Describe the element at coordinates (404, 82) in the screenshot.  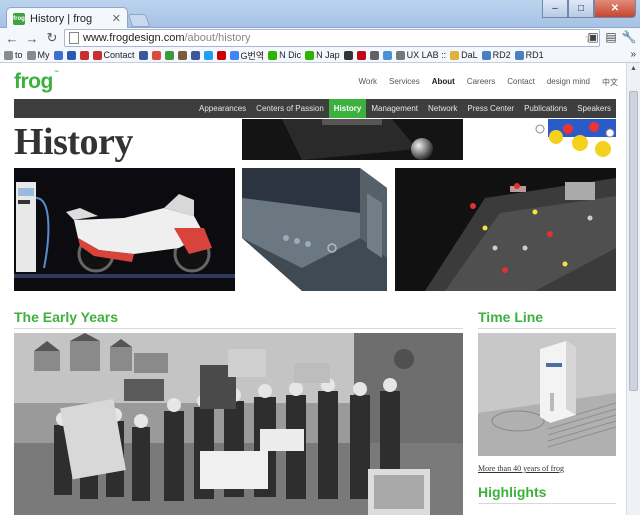
I see `top-nav-item: Services` at that location.